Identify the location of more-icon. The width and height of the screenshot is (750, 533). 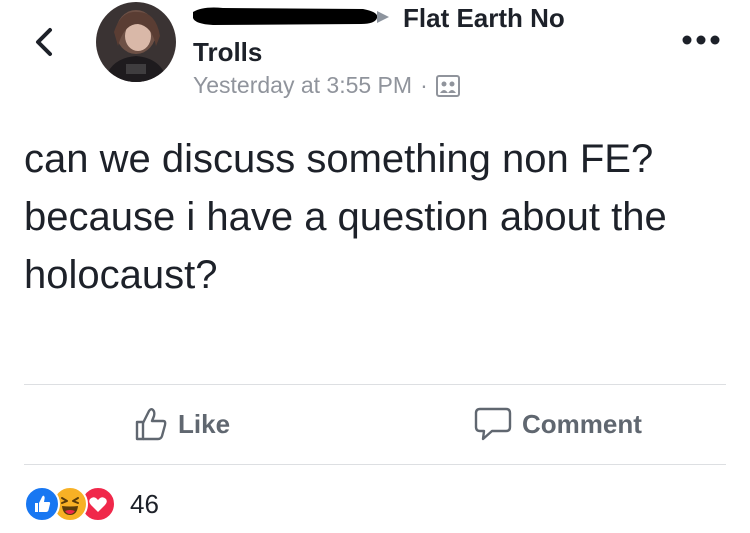
(701, 40).